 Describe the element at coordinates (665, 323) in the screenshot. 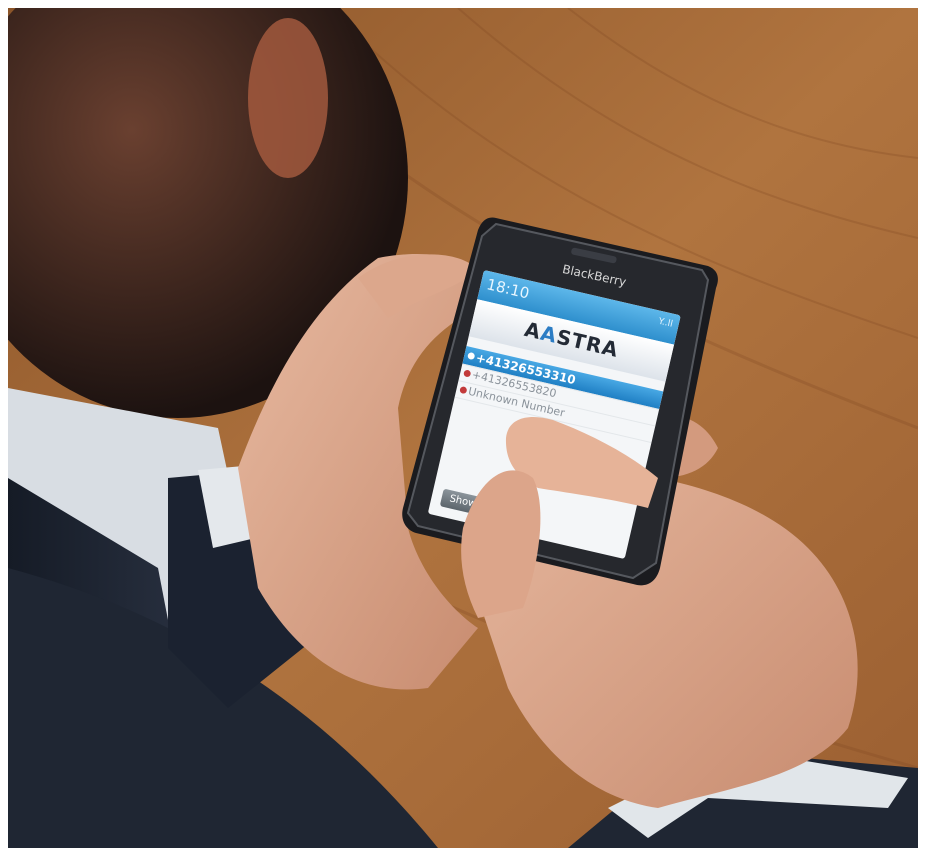

I see `signal-icon: Y..ll` at that location.